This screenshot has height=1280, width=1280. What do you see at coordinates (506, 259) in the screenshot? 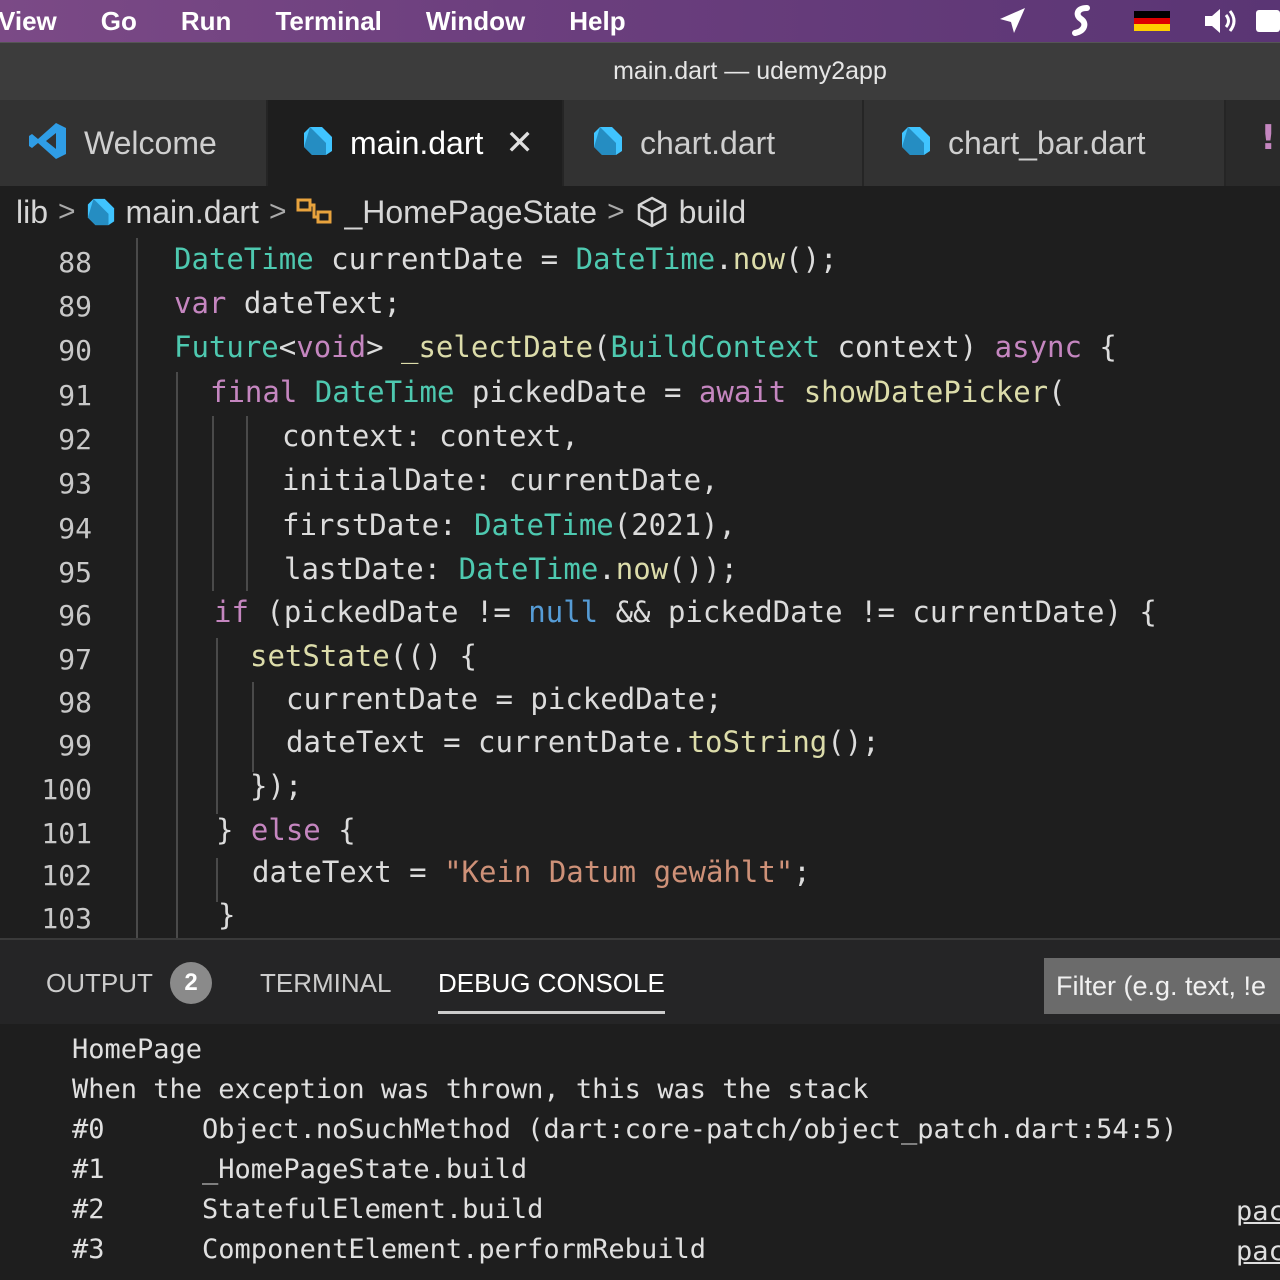
I see `code-line: DateTime currentDate = DateTime.now();` at bounding box center [506, 259].